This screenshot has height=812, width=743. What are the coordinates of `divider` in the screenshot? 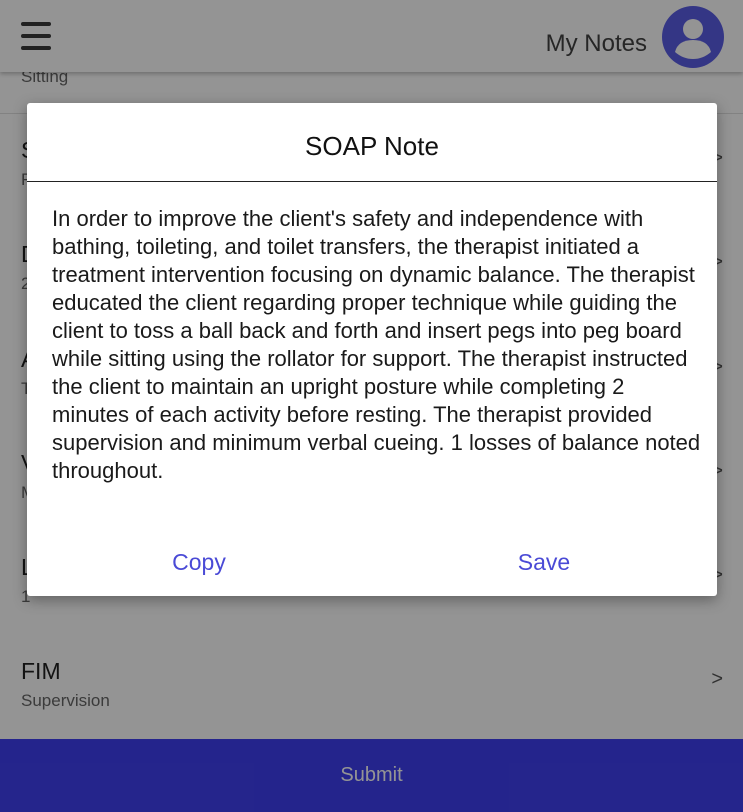 It's located at (372, 181).